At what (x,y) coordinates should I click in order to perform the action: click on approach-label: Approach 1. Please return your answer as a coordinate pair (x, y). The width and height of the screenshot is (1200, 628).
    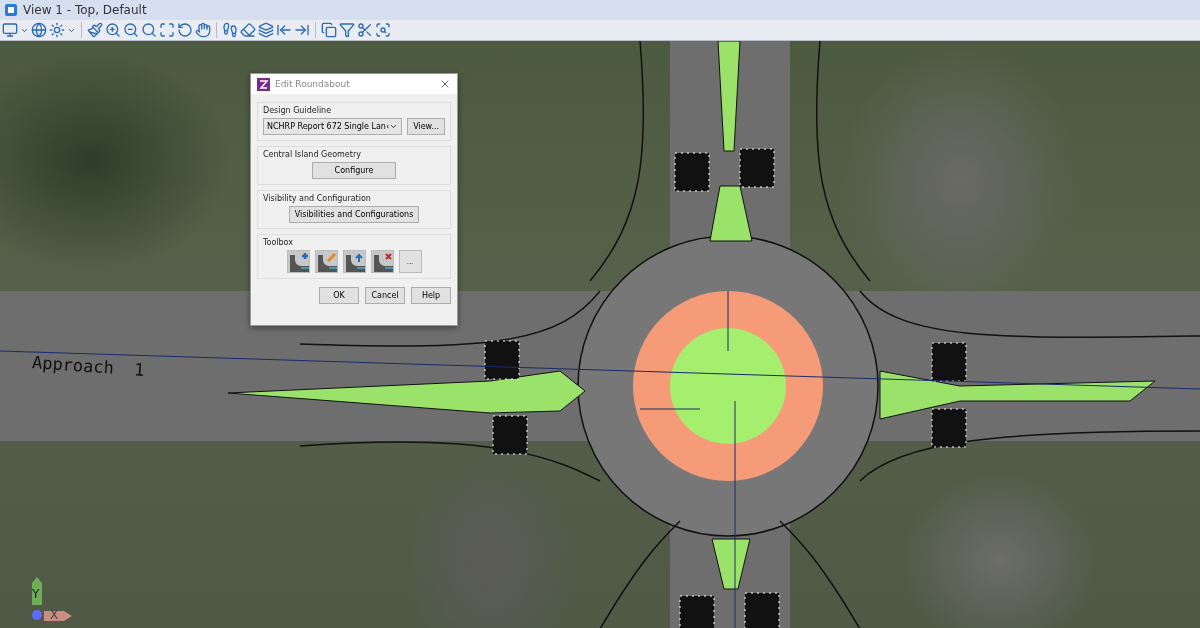
    Looking at the image, I should click on (88, 366).